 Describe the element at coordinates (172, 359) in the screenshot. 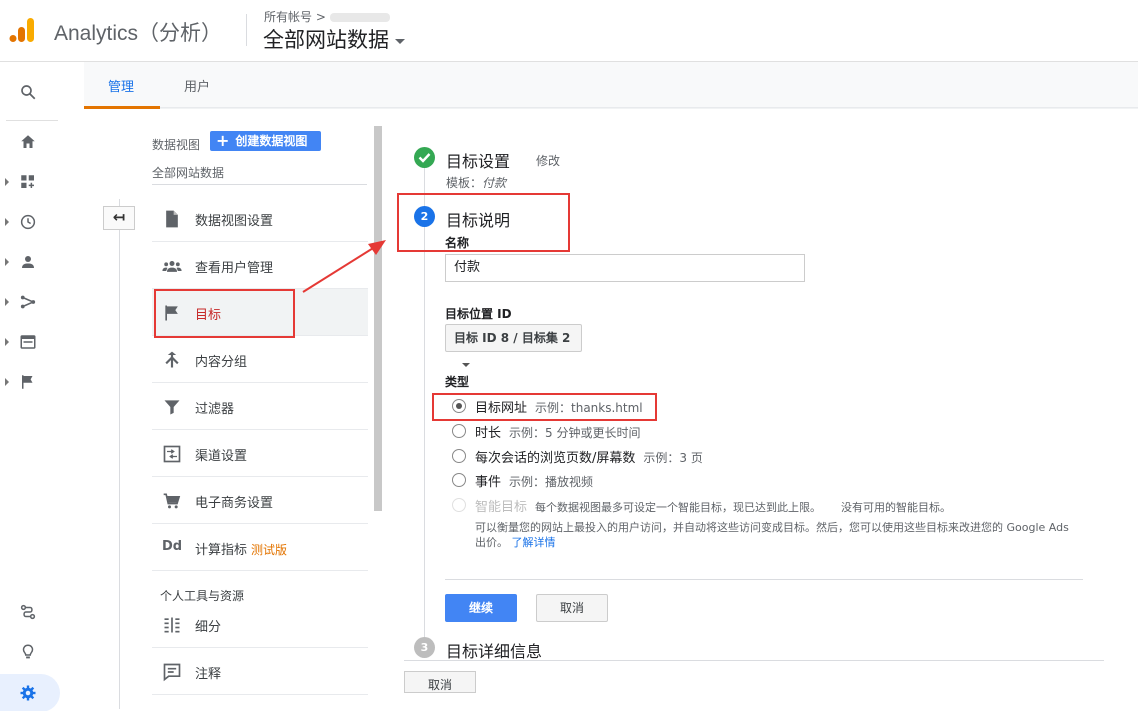

I see `merge-icon` at that location.